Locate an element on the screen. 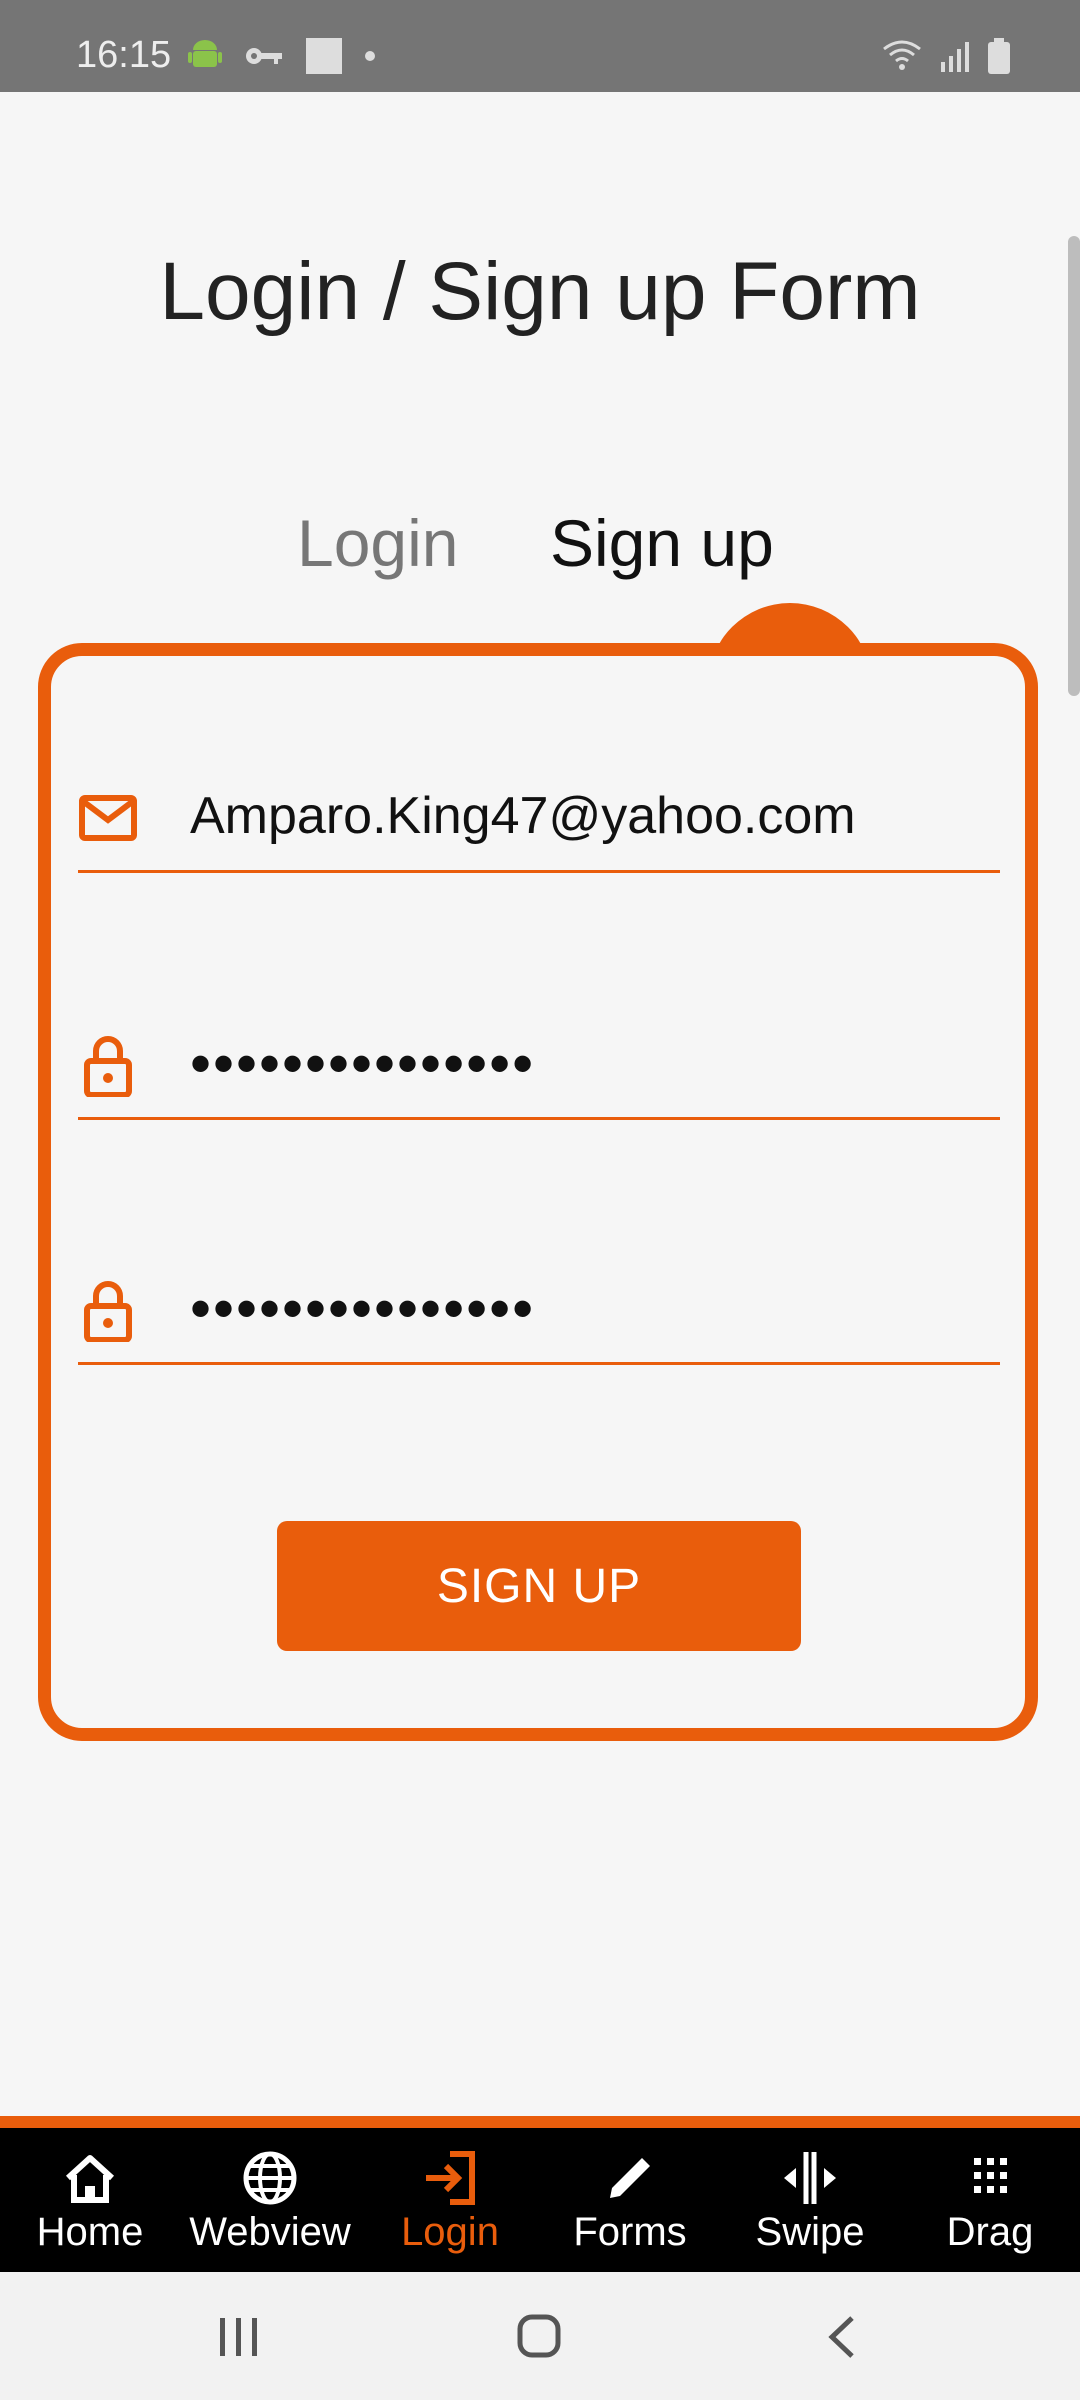 This screenshot has height=2400, width=1080. password-field-row is located at coordinates (539, 1063).